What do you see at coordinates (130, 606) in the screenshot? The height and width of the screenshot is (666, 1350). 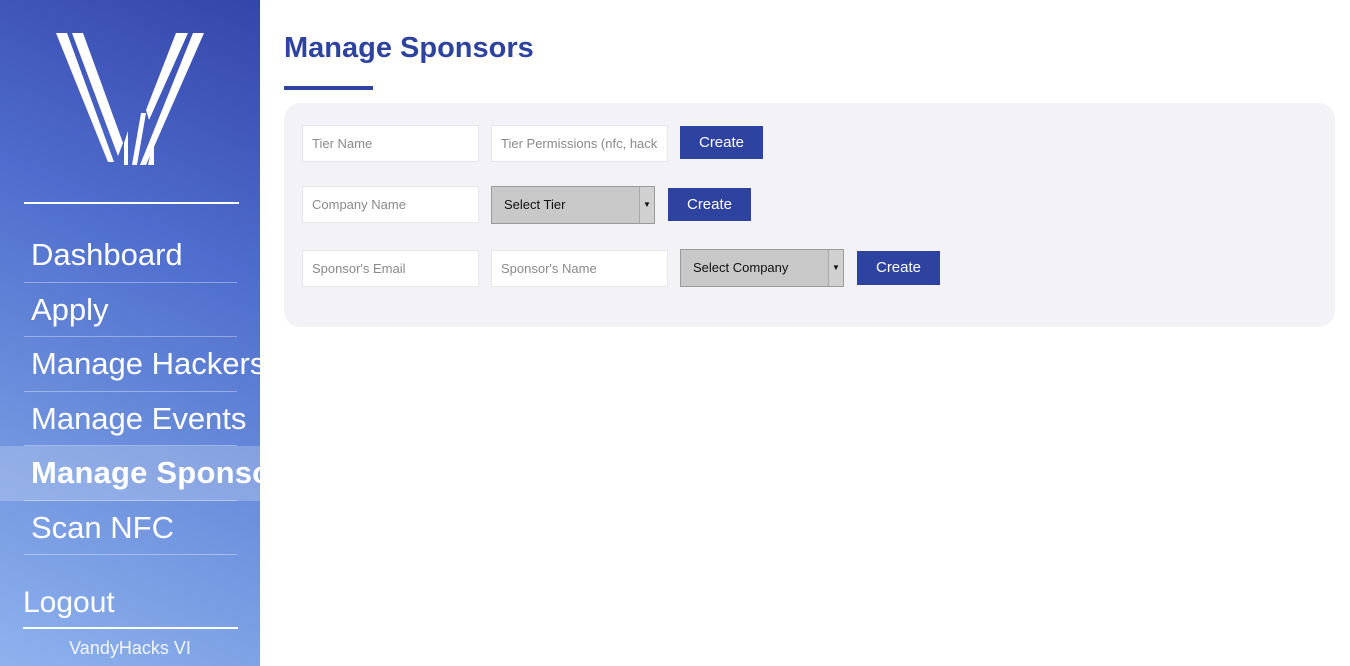 I see `logout-link: Logout` at bounding box center [130, 606].